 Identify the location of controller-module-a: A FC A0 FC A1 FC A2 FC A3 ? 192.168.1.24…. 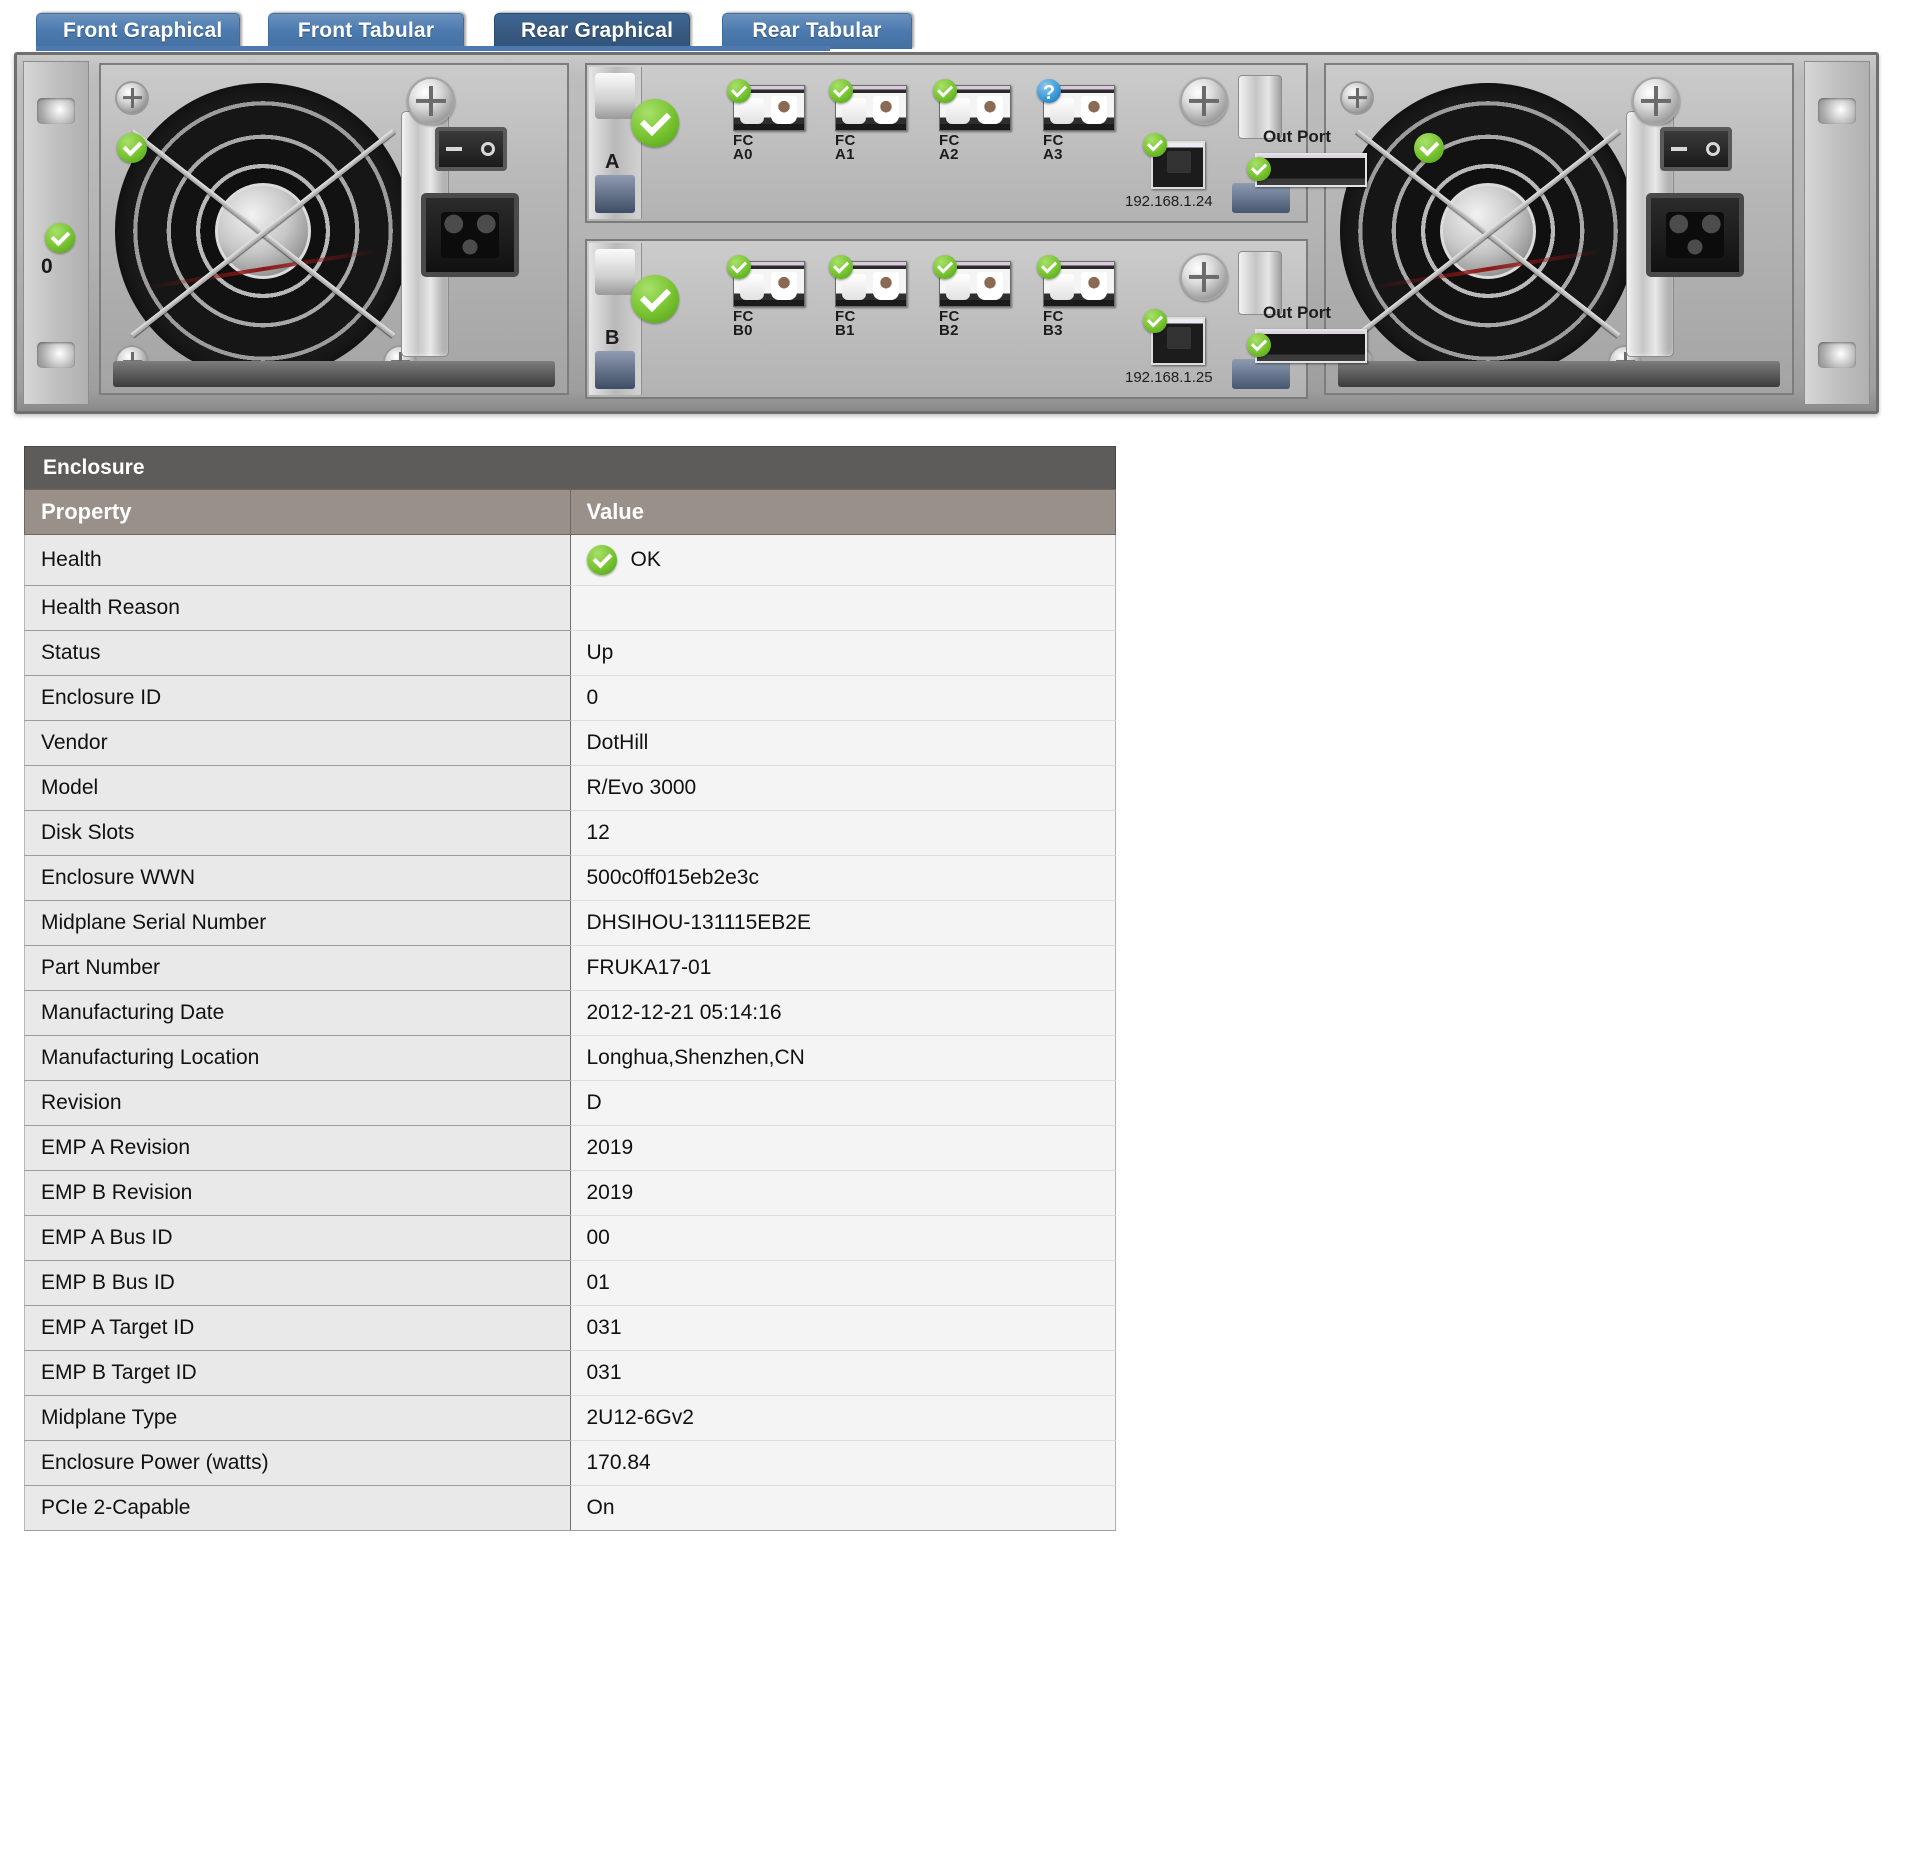
(976, 143).